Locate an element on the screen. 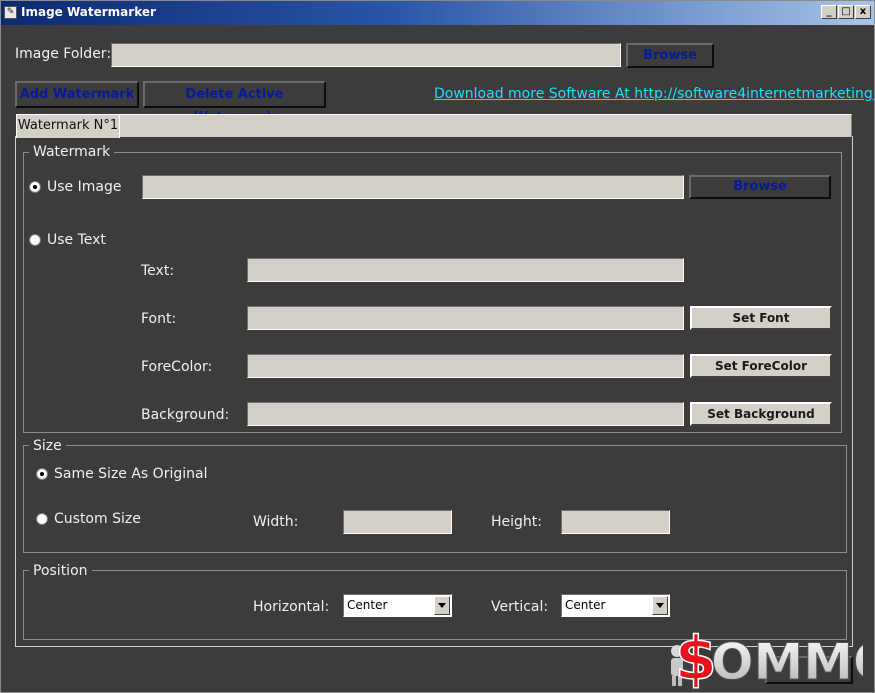  height-label: Height: is located at coordinates (516, 522).